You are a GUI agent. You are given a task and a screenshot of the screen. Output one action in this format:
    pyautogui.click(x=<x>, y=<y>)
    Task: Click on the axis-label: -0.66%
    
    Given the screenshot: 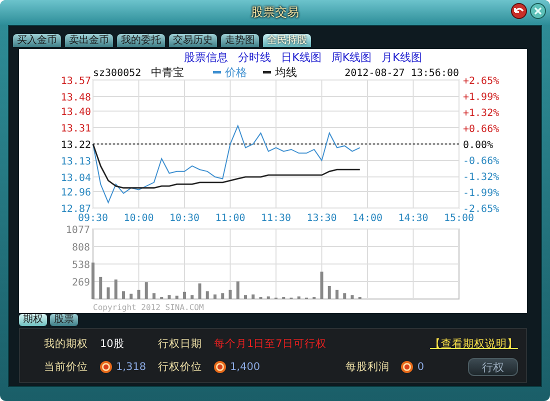 What is the action you would take?
    pyautogui.click(x=481, y=161)
    